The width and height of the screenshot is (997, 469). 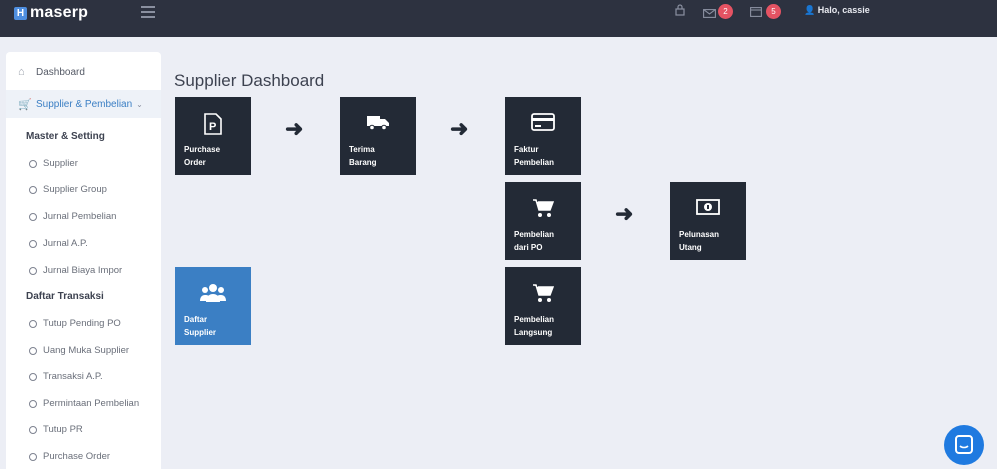 I want to click on tile-faktur-pembelian: Faktur Pembelian, so click(x=543, y=136).